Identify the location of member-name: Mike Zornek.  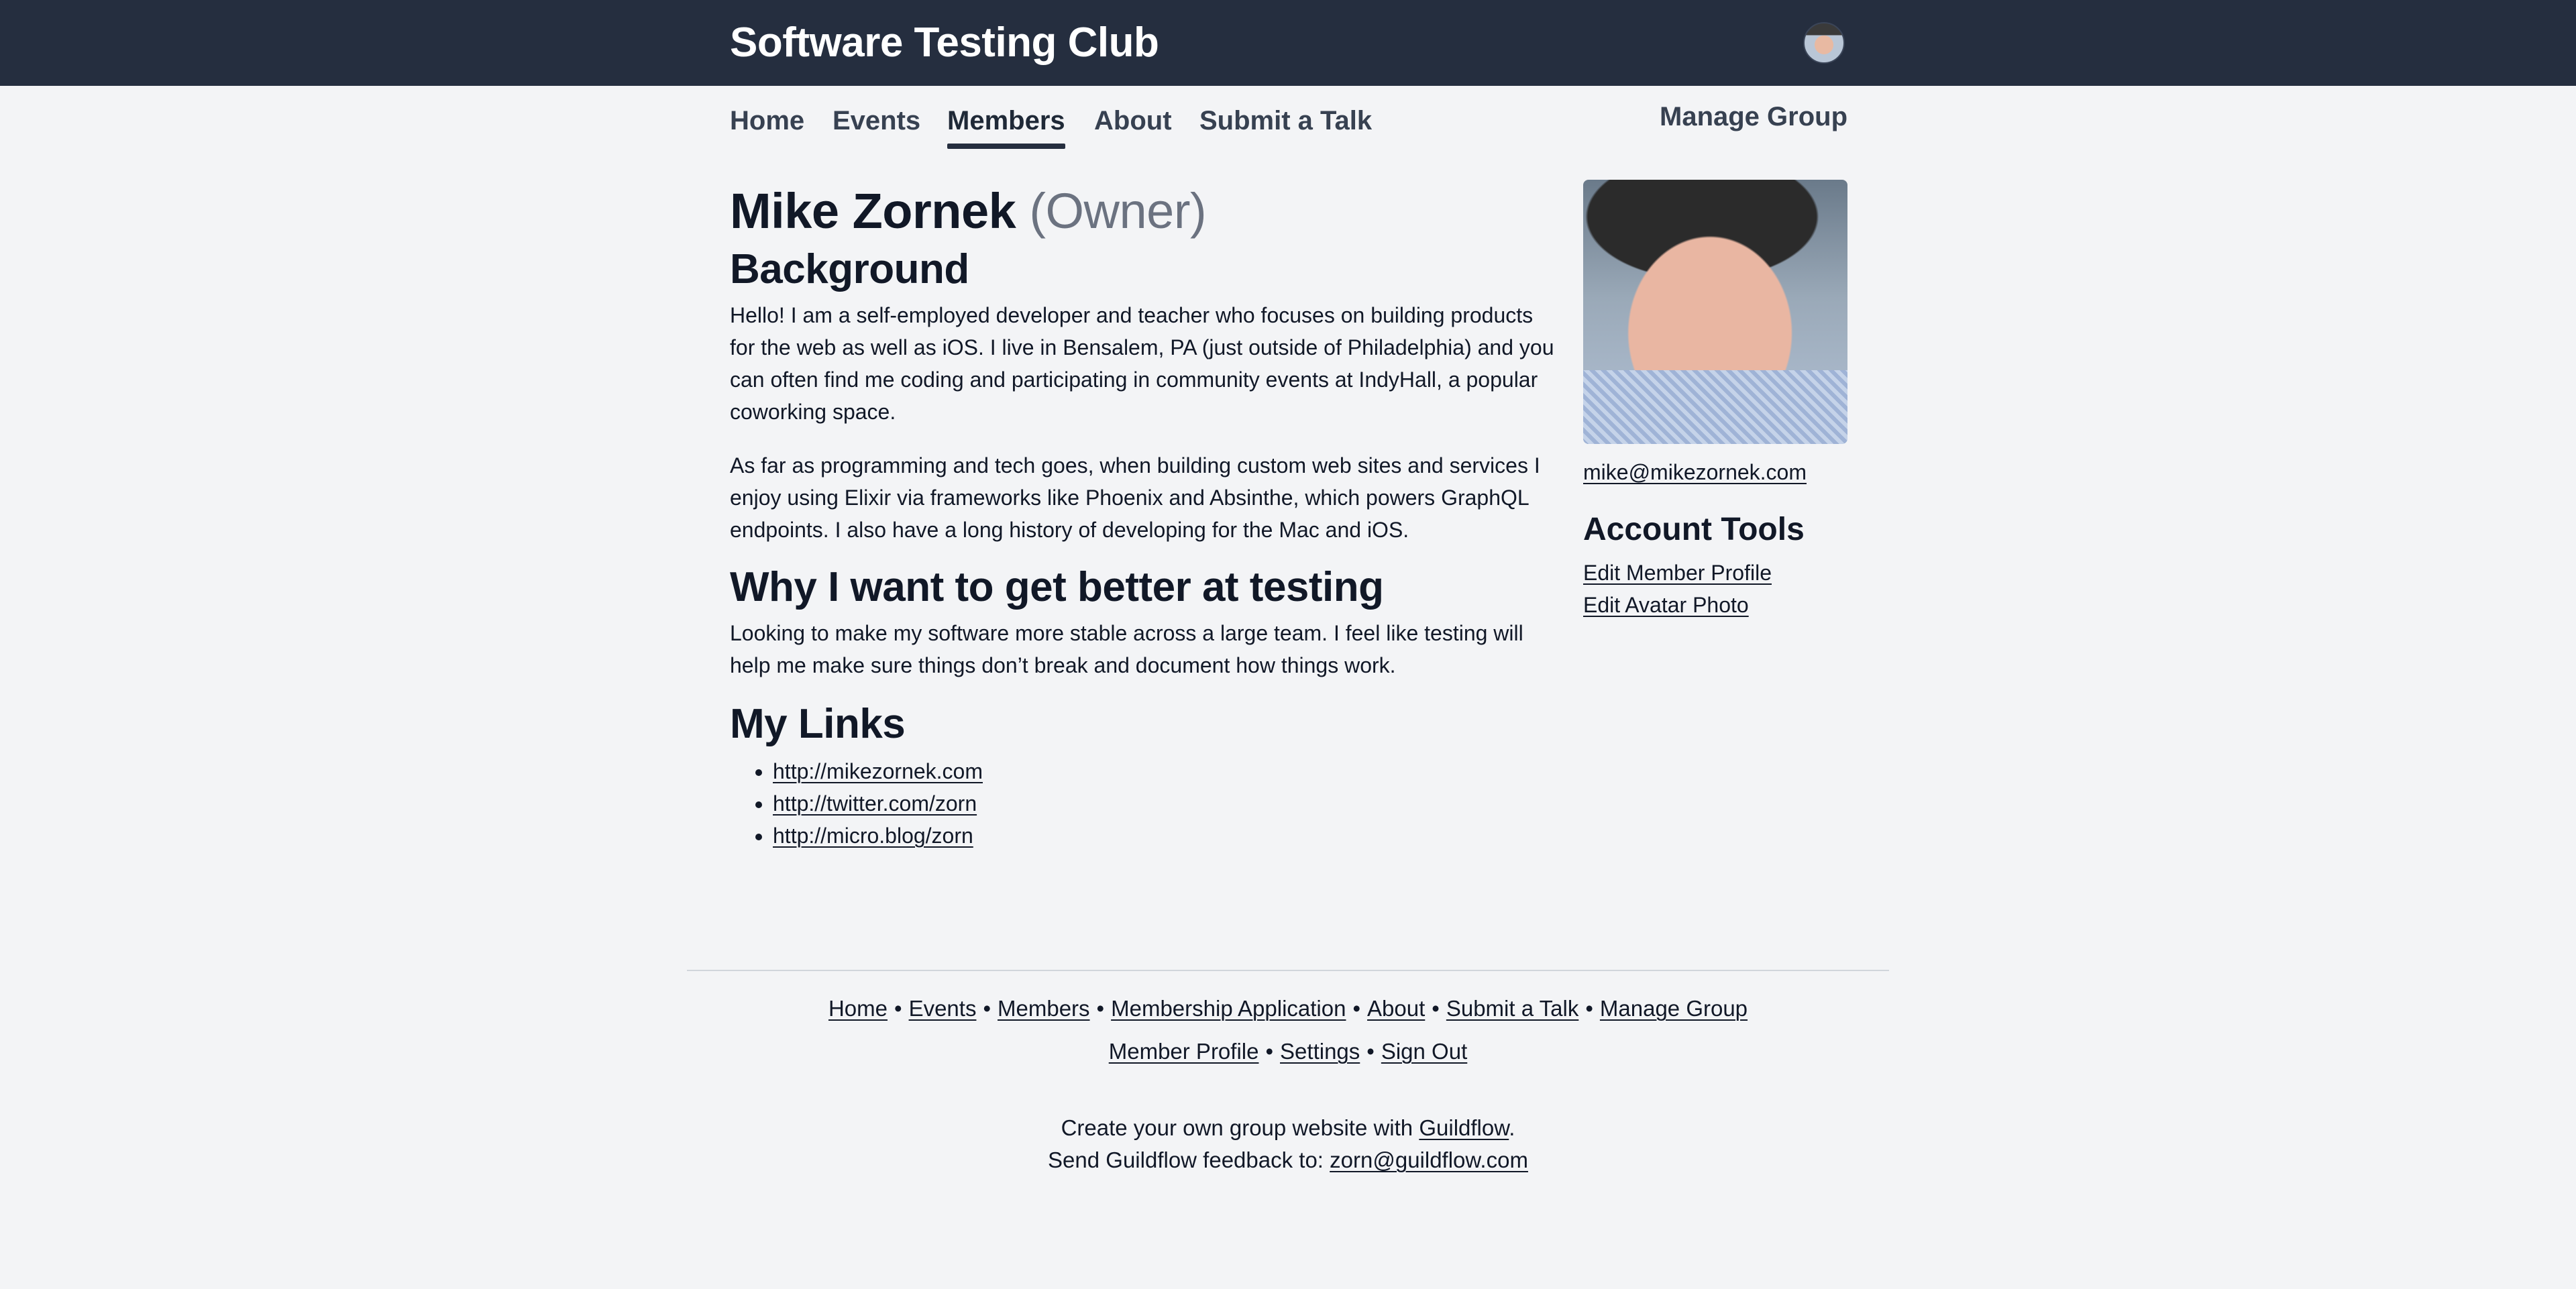
(873, 211).